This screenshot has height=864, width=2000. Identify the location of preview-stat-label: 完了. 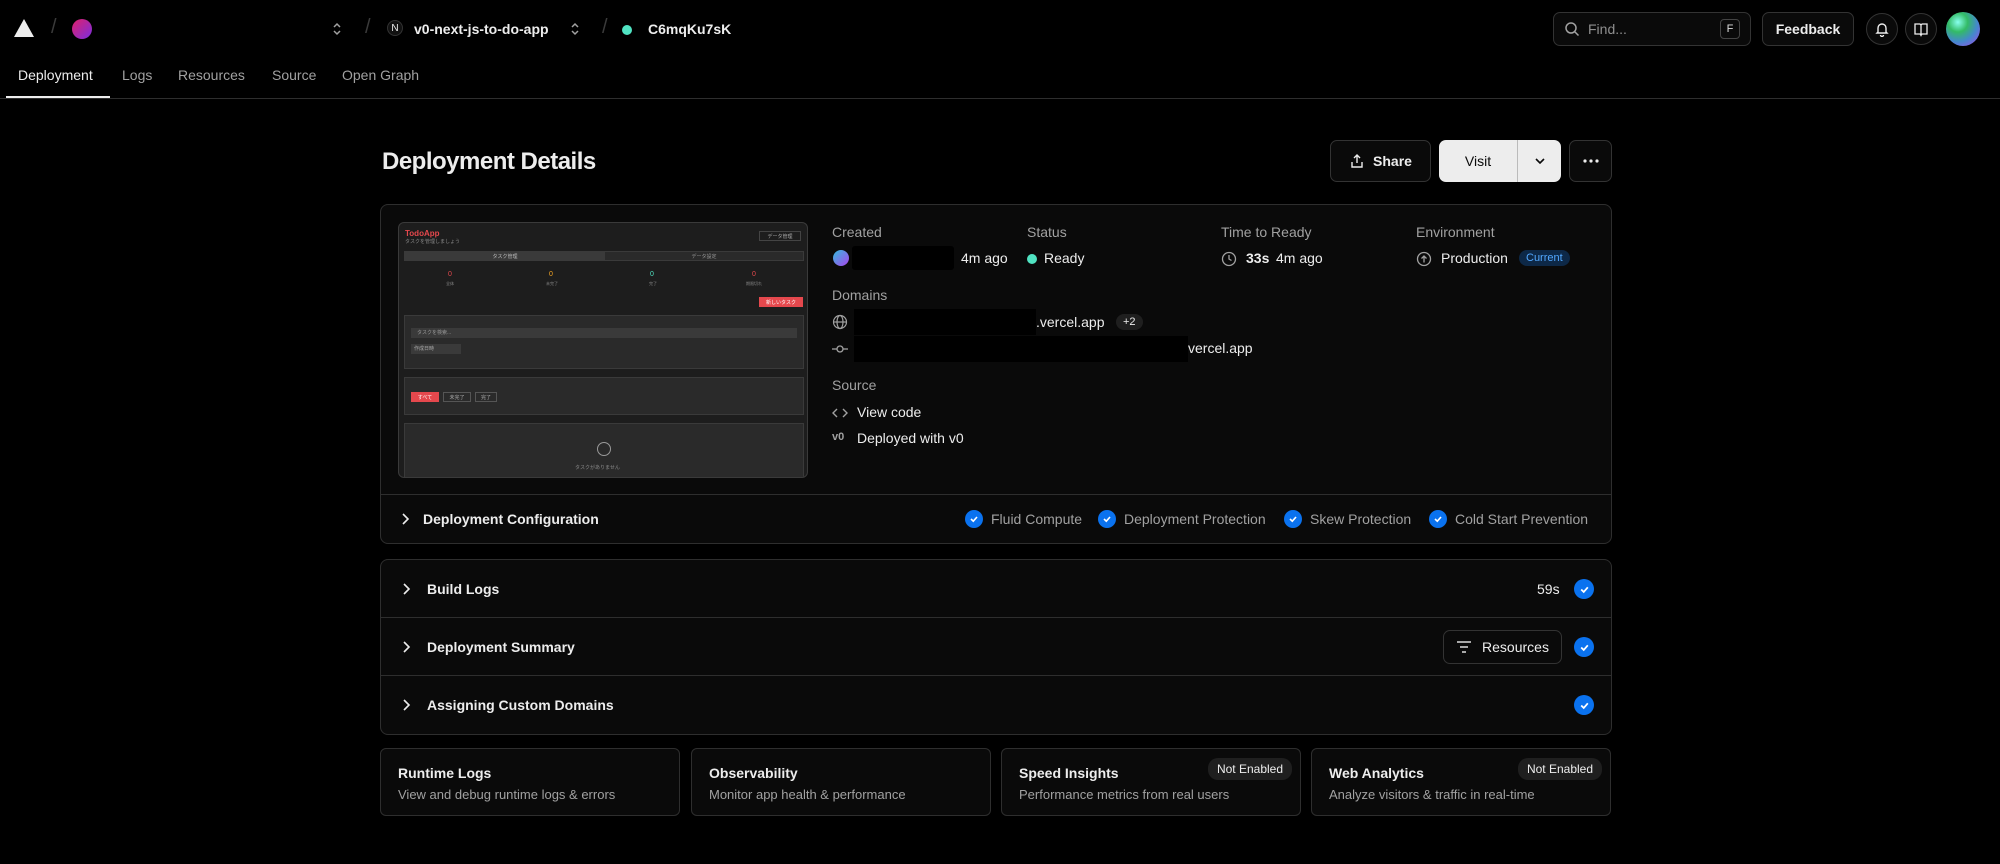
(653, 283).